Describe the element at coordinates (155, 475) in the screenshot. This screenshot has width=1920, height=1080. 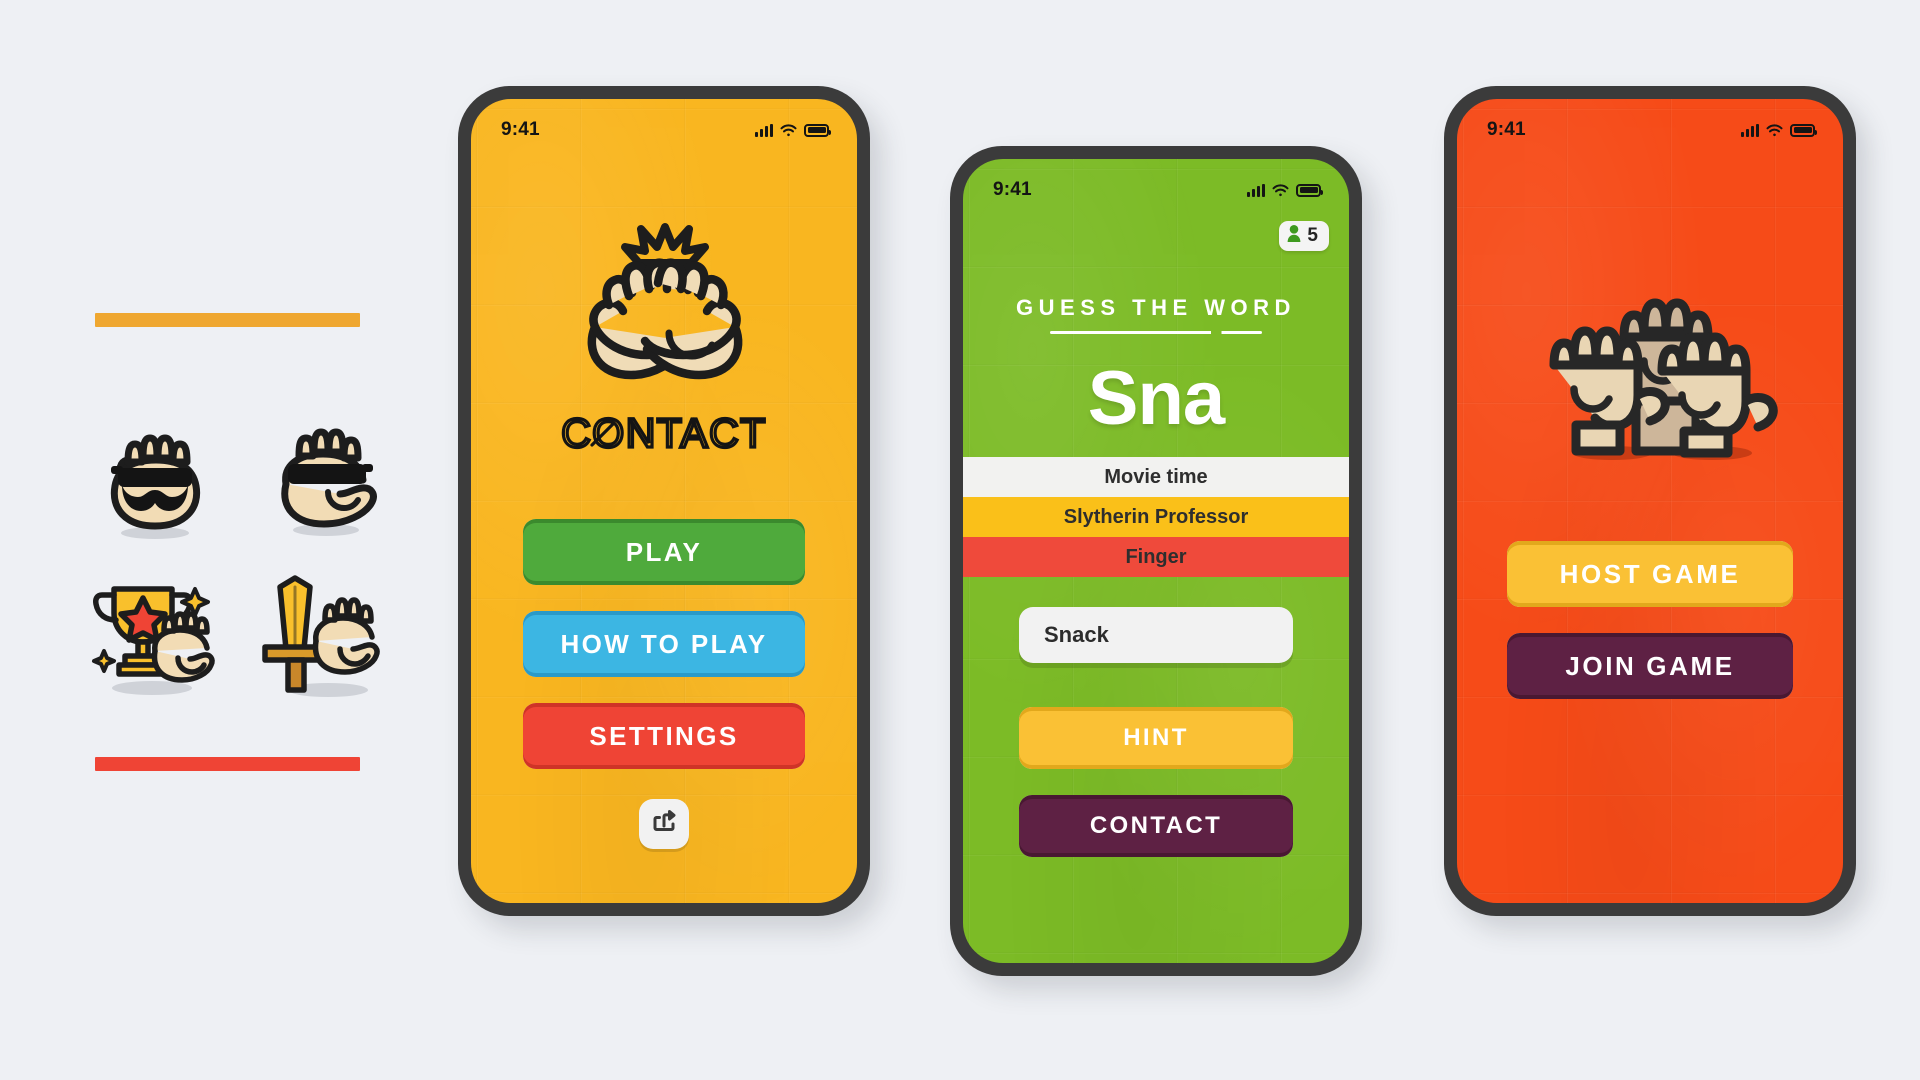
I see `hand-mustache-sunglasses-icon` at that location.